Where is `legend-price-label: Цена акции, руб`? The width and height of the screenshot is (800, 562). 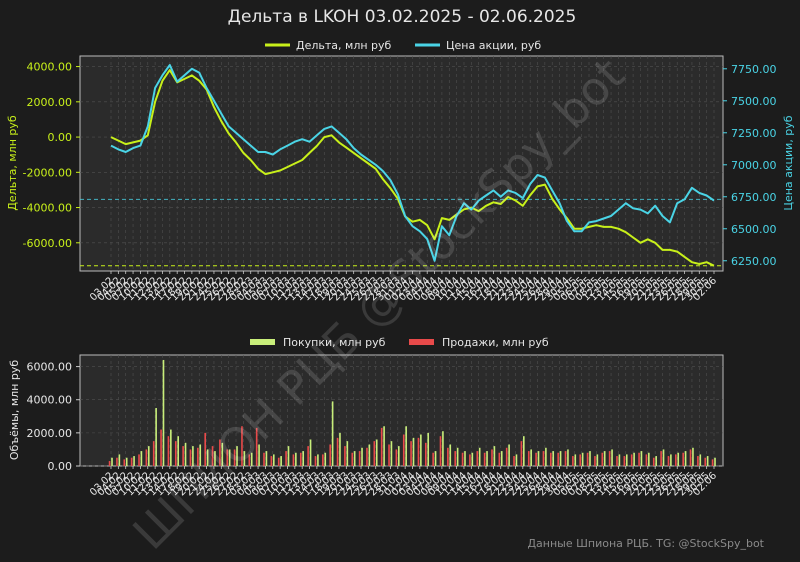 legend-price-label: Цена акции, руб is located at coordinates (493, 45).